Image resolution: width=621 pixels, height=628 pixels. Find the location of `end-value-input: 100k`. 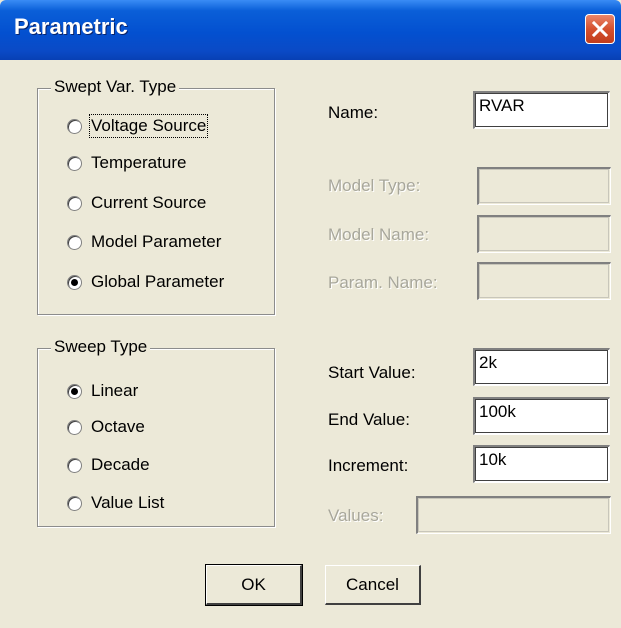

end-value-input: 100k is located at coordinates (541, 416).